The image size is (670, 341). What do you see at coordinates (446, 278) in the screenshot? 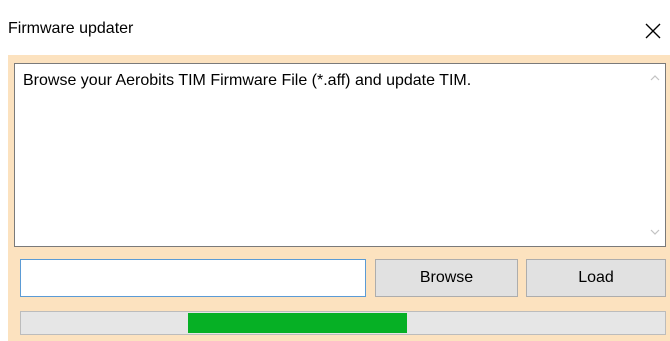
I see `browse-button: Browse` at bounding box center [446, 278].